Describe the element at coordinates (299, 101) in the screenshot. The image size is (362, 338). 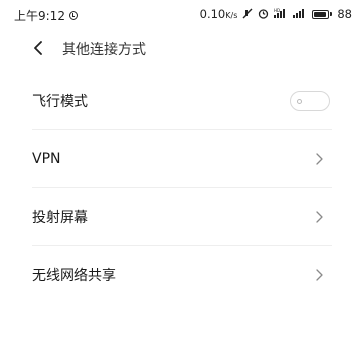
I see `toggle-knob` at that location.